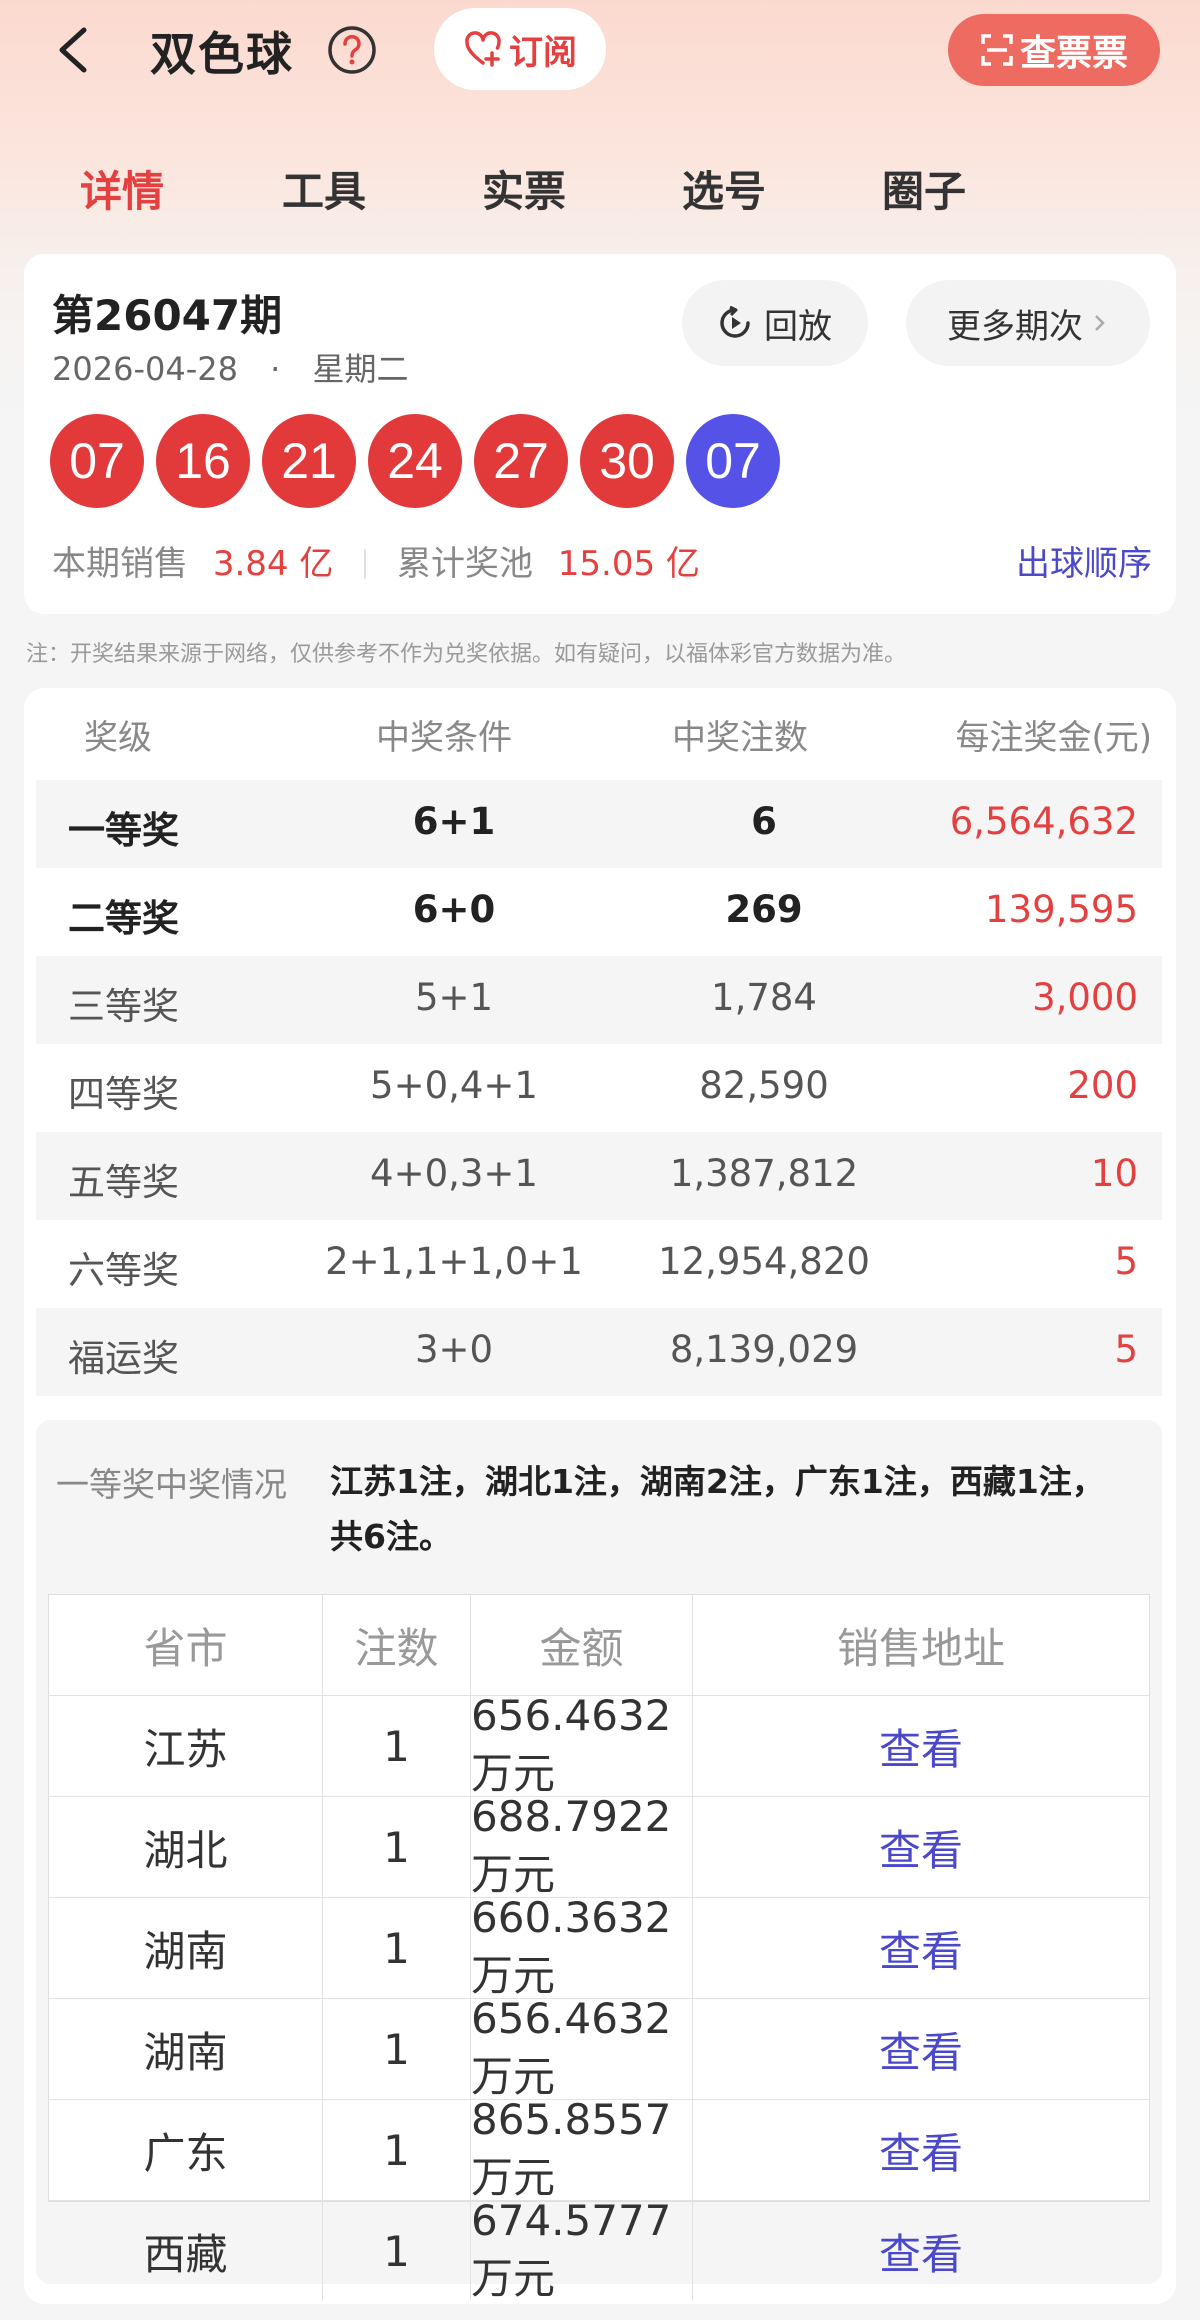  Describe the element at coordinates (365, 564) in the screenshot. I see `divider` at that location.